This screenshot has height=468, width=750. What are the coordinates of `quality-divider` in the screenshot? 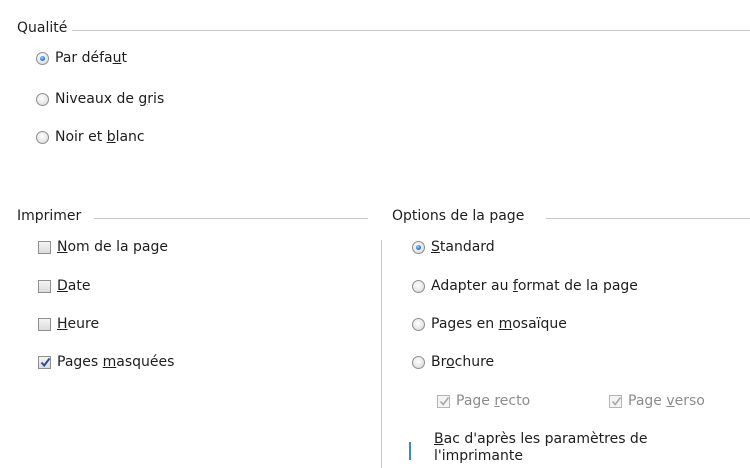 It's located at (411, 30).